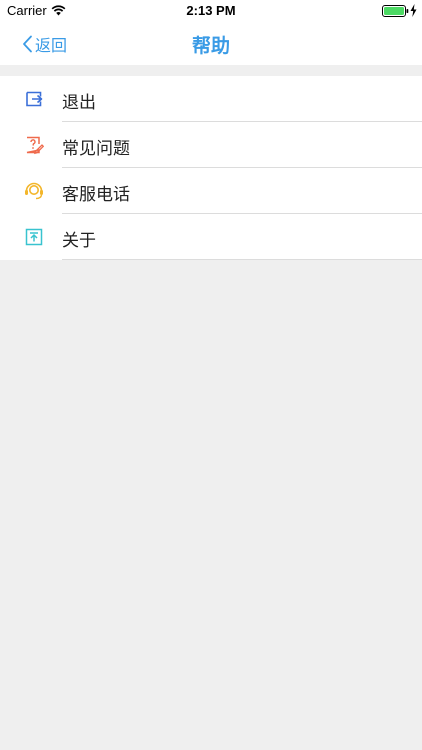 The width and height of the screenshot is (422, 750). I want to click on charging-icon, so click(413, 10).